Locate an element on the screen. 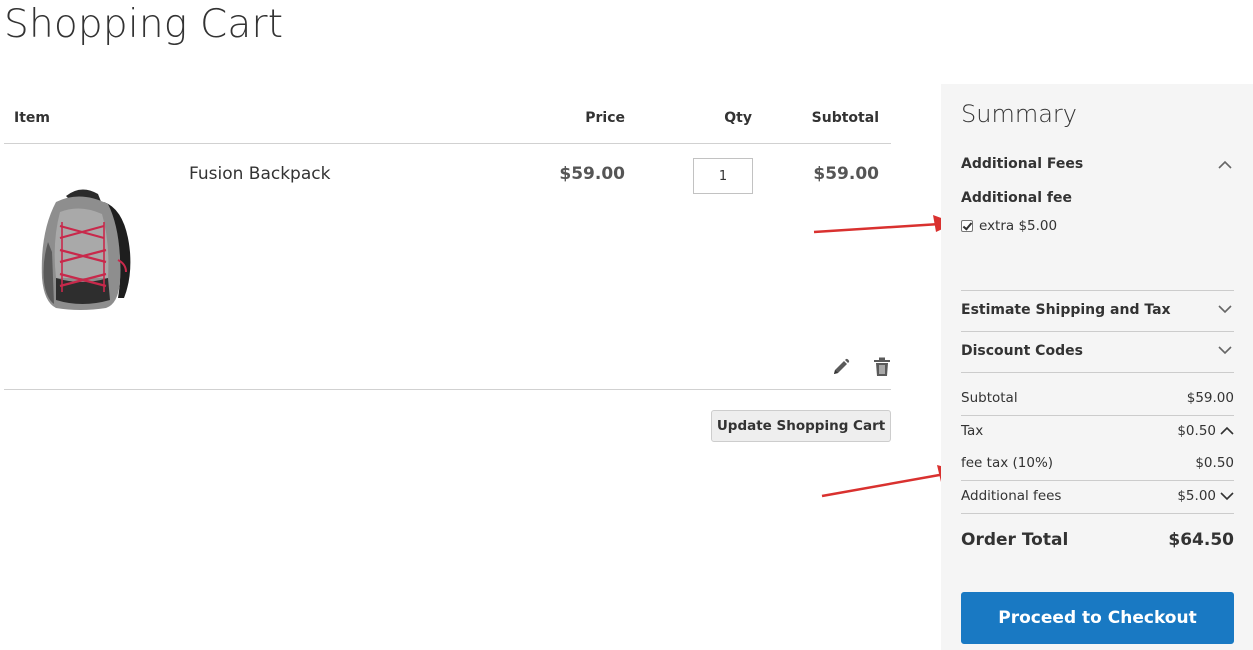 This screenshot has width=1253, height=650. fee-checkbox is located at coordinates (967, 226).